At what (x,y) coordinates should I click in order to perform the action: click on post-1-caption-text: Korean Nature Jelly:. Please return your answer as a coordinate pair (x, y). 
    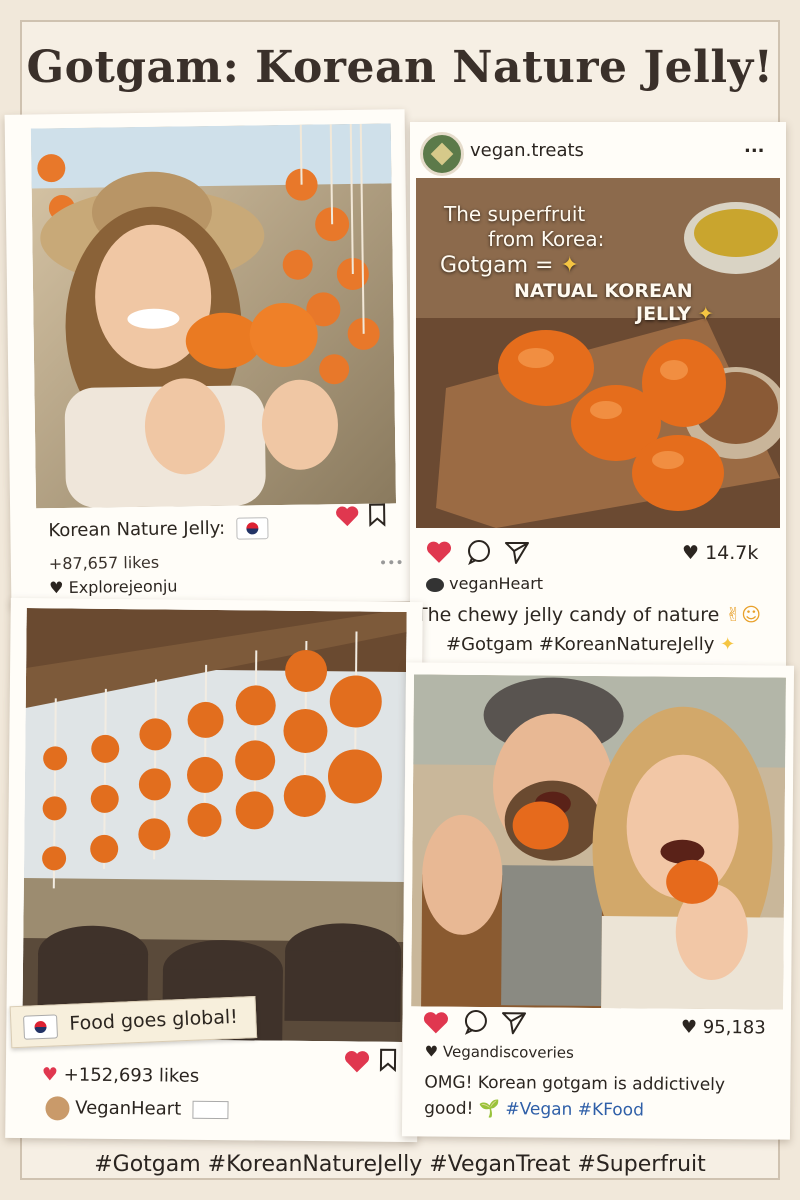
    Looking at the image, I should click on (137, 529).